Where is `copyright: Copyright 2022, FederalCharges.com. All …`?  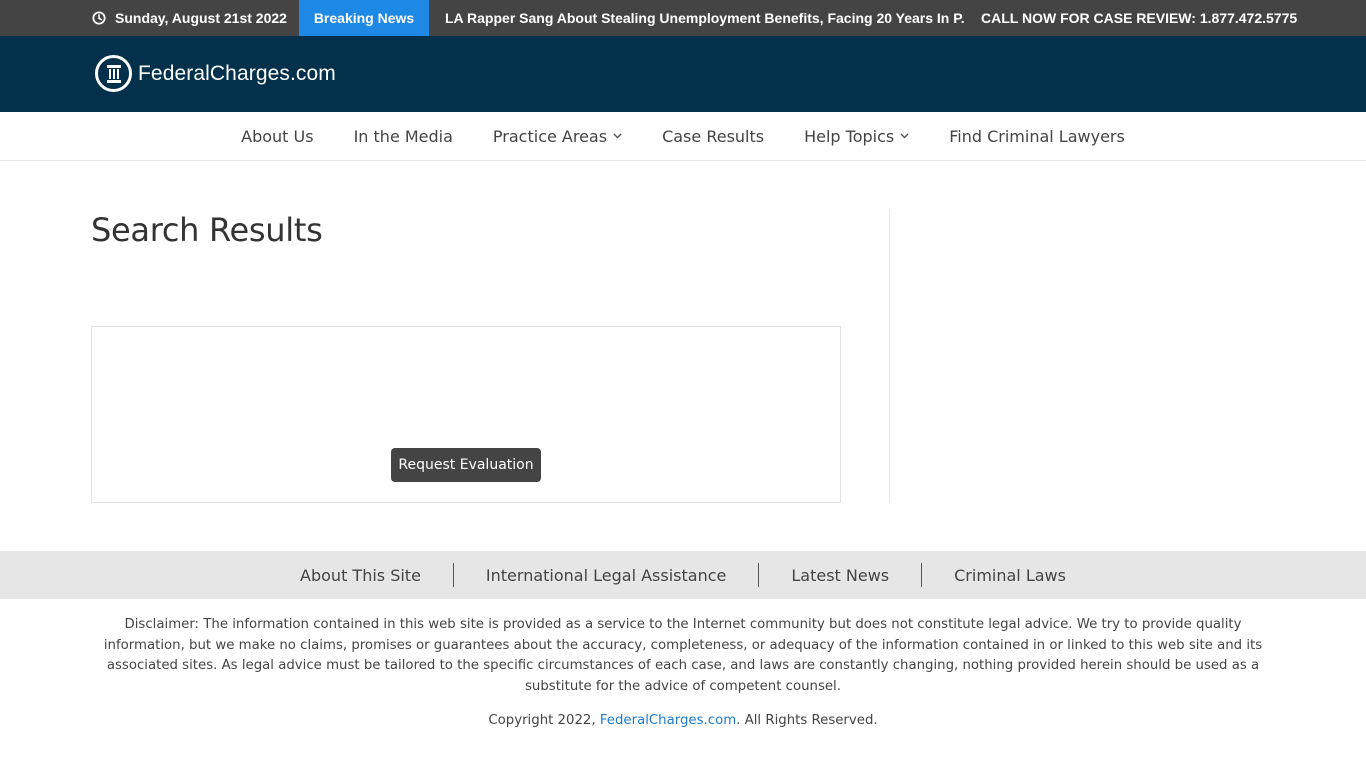 copyright: Copyright 2022, FederalCharges.com. All … is located at coordinates (683, 720).